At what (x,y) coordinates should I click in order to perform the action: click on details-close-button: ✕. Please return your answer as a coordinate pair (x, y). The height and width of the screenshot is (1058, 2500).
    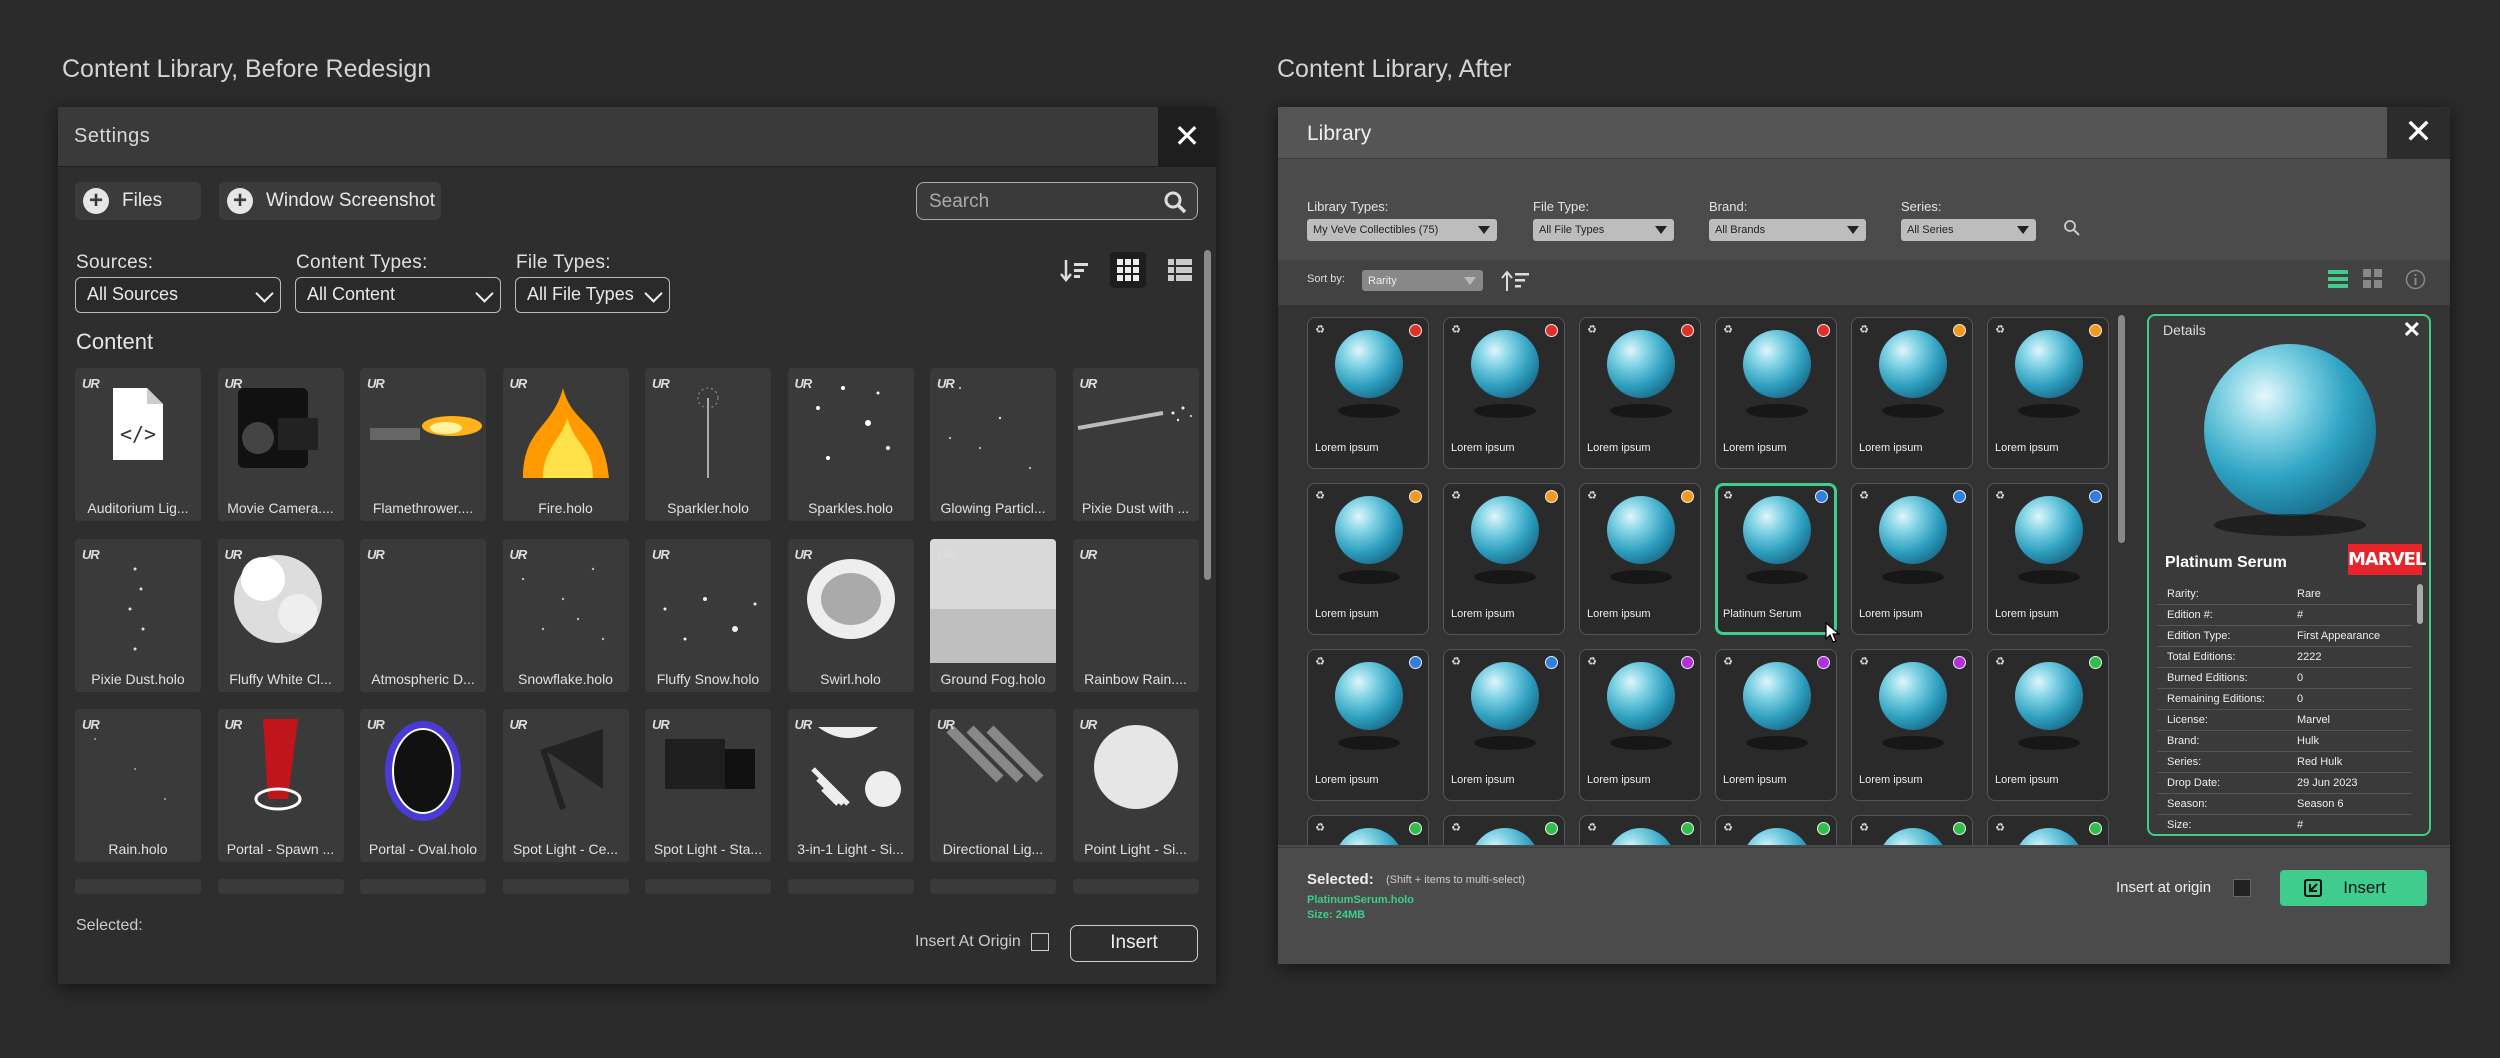
    Looking at the image, I should click on (2412, 330).